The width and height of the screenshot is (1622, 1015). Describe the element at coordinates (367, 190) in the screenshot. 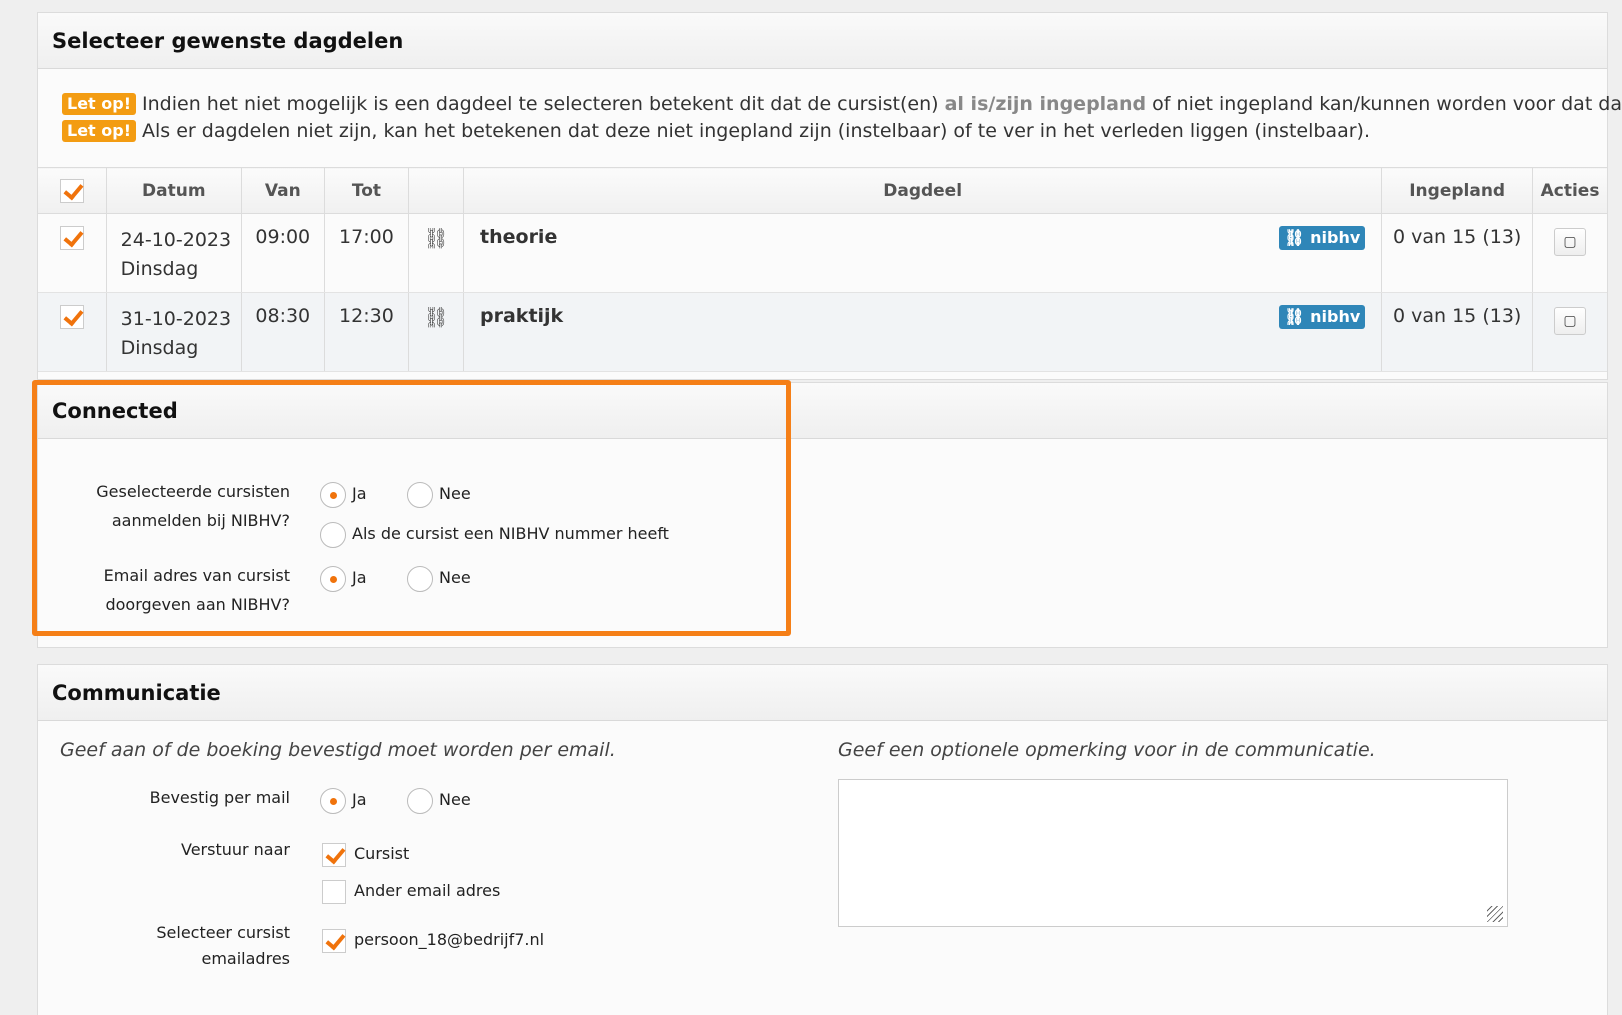

I see `col-tot: Tot` at that location.